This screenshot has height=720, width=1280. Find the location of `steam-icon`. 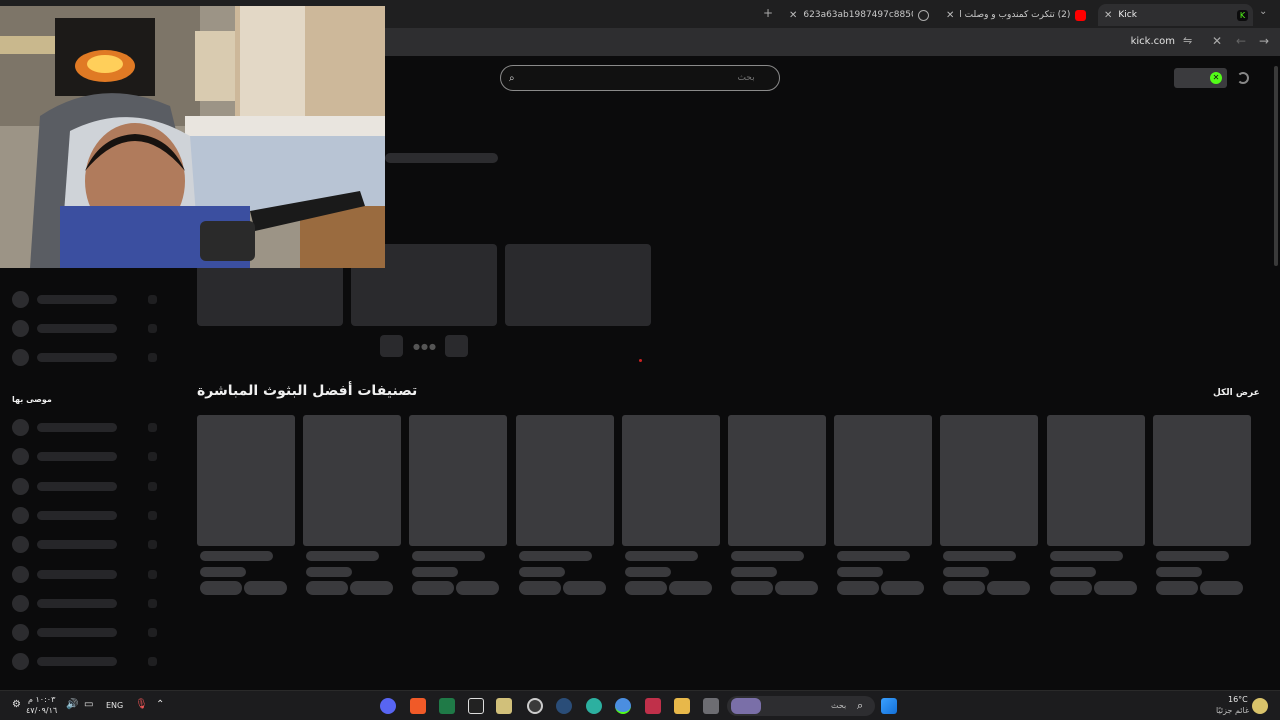

steam-icon is located at coordinates (564, 706).